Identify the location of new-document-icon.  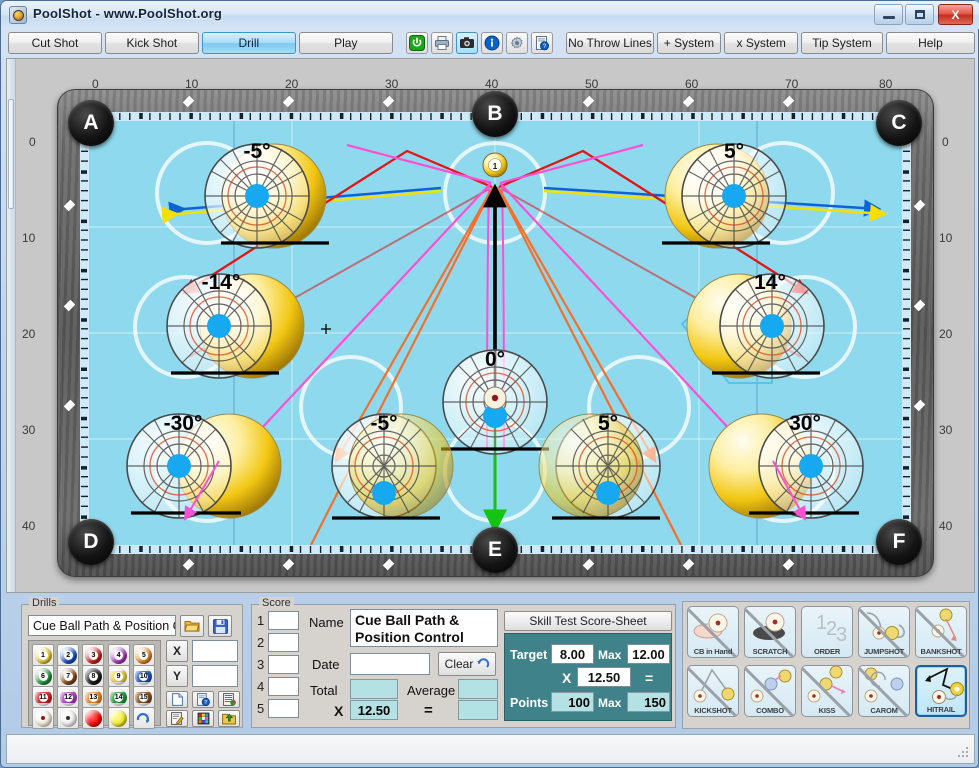
(177, 699).